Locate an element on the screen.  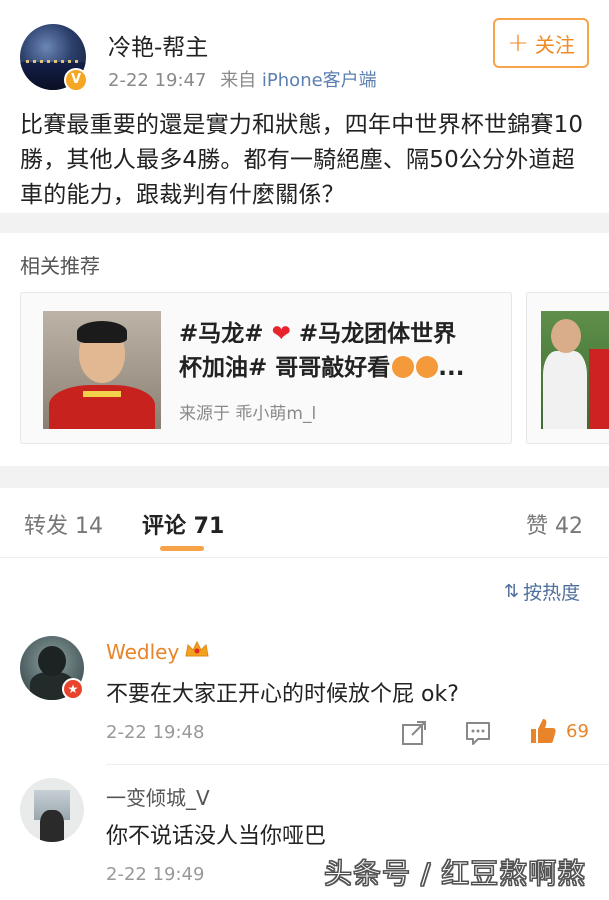
follow-button: + 关注 is located at coordinates (541, 43).